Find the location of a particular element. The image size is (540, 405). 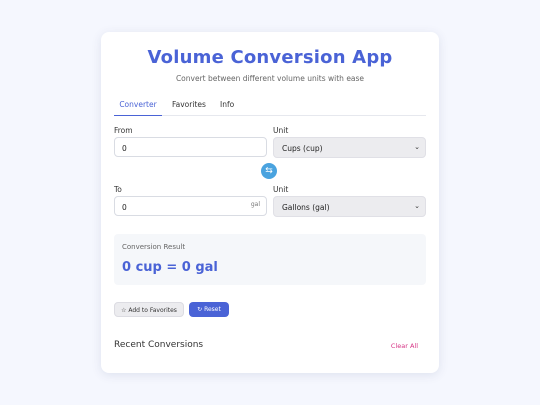

from-unit-selected: Cups (cup) is located at coordinates (302, 148).